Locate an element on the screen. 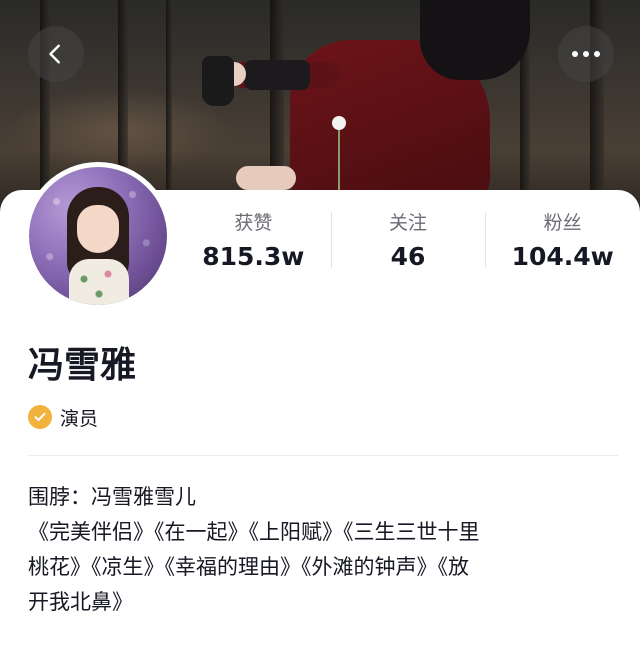 The height and width of the screenshot is (646, 640). verification-label: 演员 is located at coordinates (79, 418).